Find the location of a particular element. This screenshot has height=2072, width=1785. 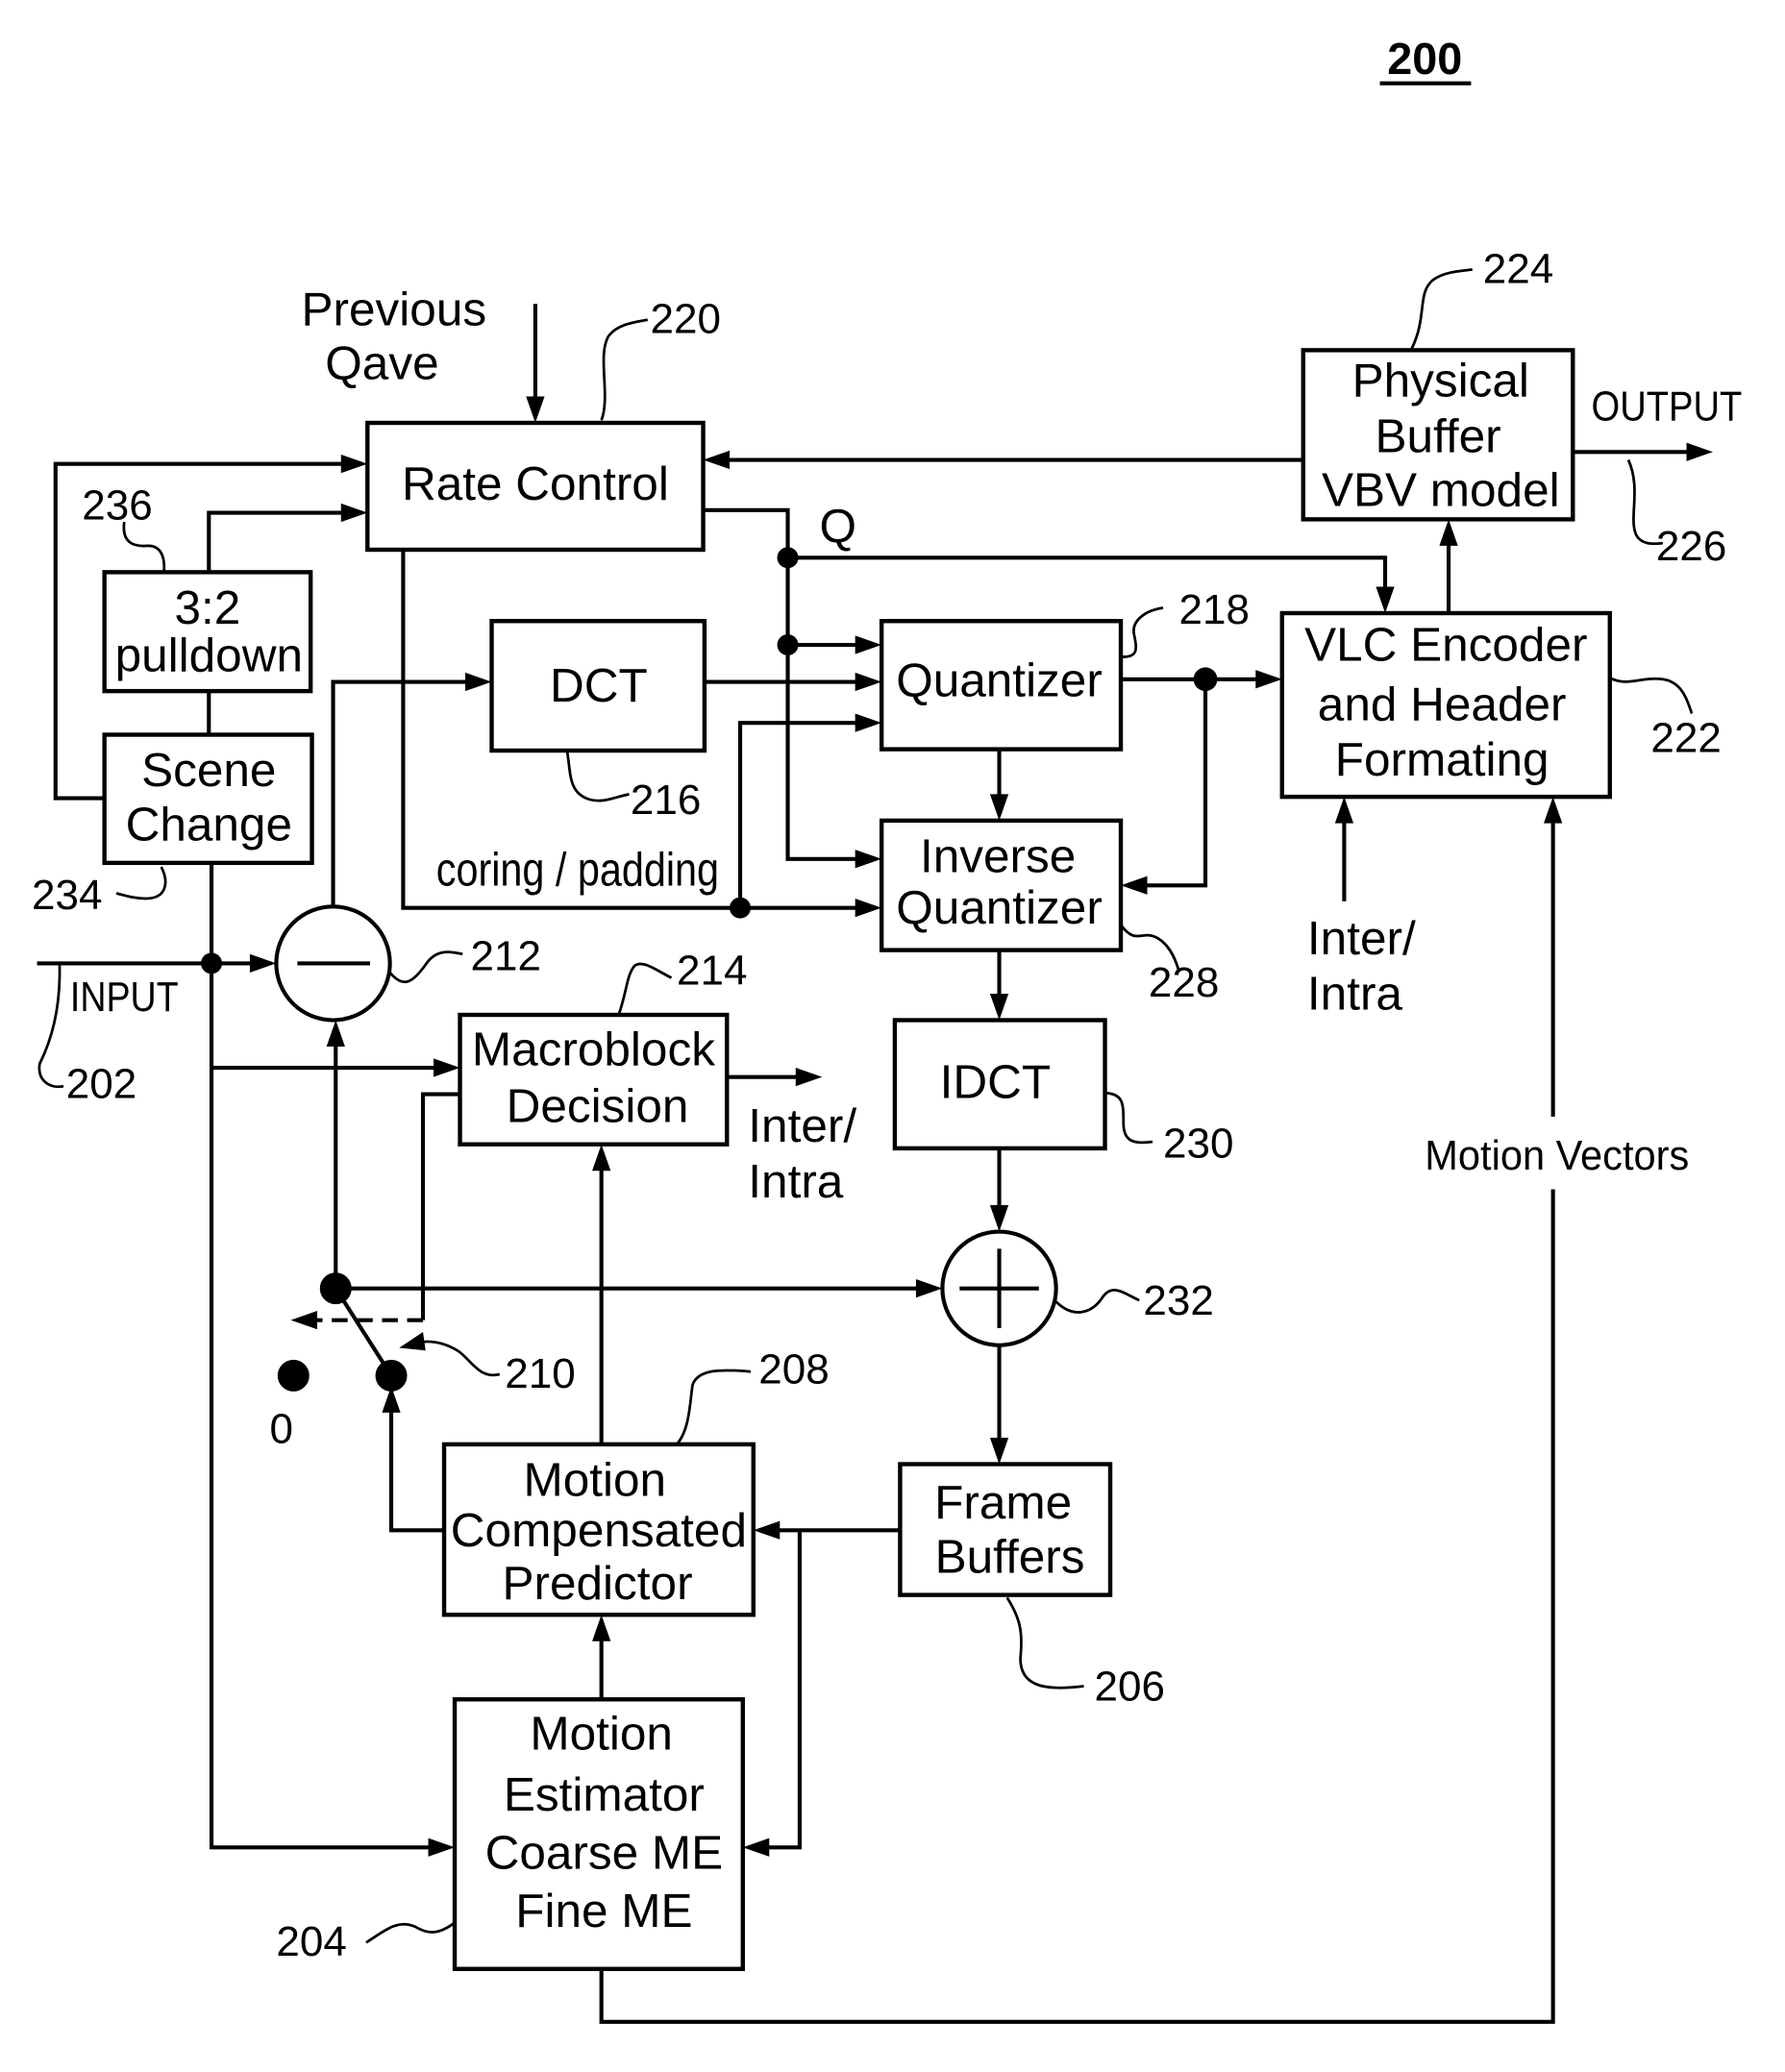

ref-214: 214 is located at coordinates (712, 970).